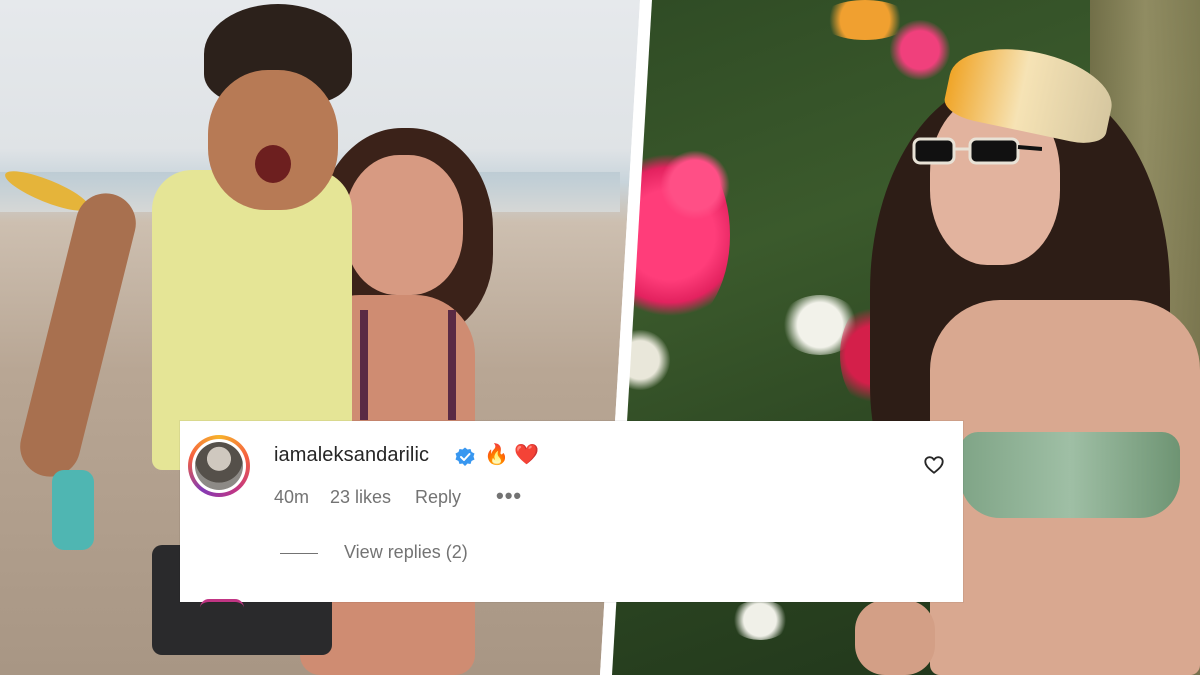  Describe the element at coordinates (292, 497) in the screenshot. I see `comment-time: 40m` at that location.